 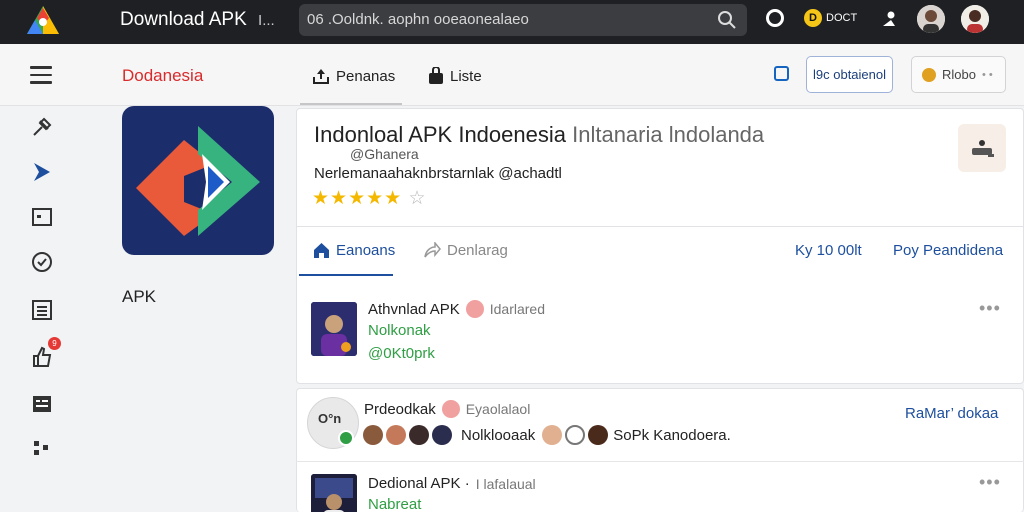 What do you see at coordinates (346, 438) in the screenshot?
I see `verified-icon` at bounding box center [346, 438].